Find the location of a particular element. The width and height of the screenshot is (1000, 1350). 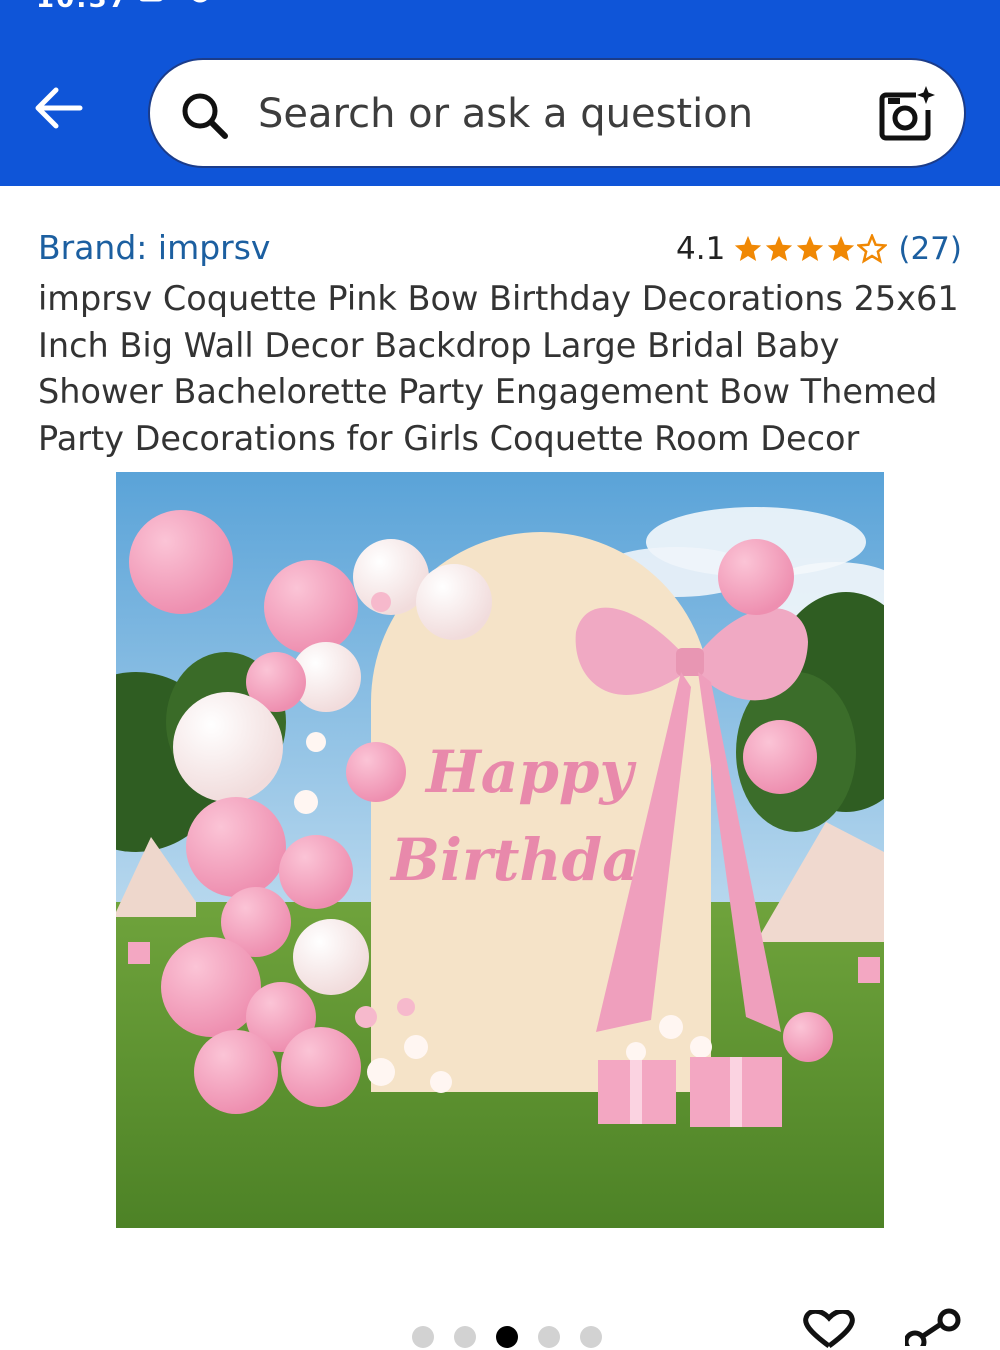

brand-link: Brand: imprsv is located at coordinates (154, 247).